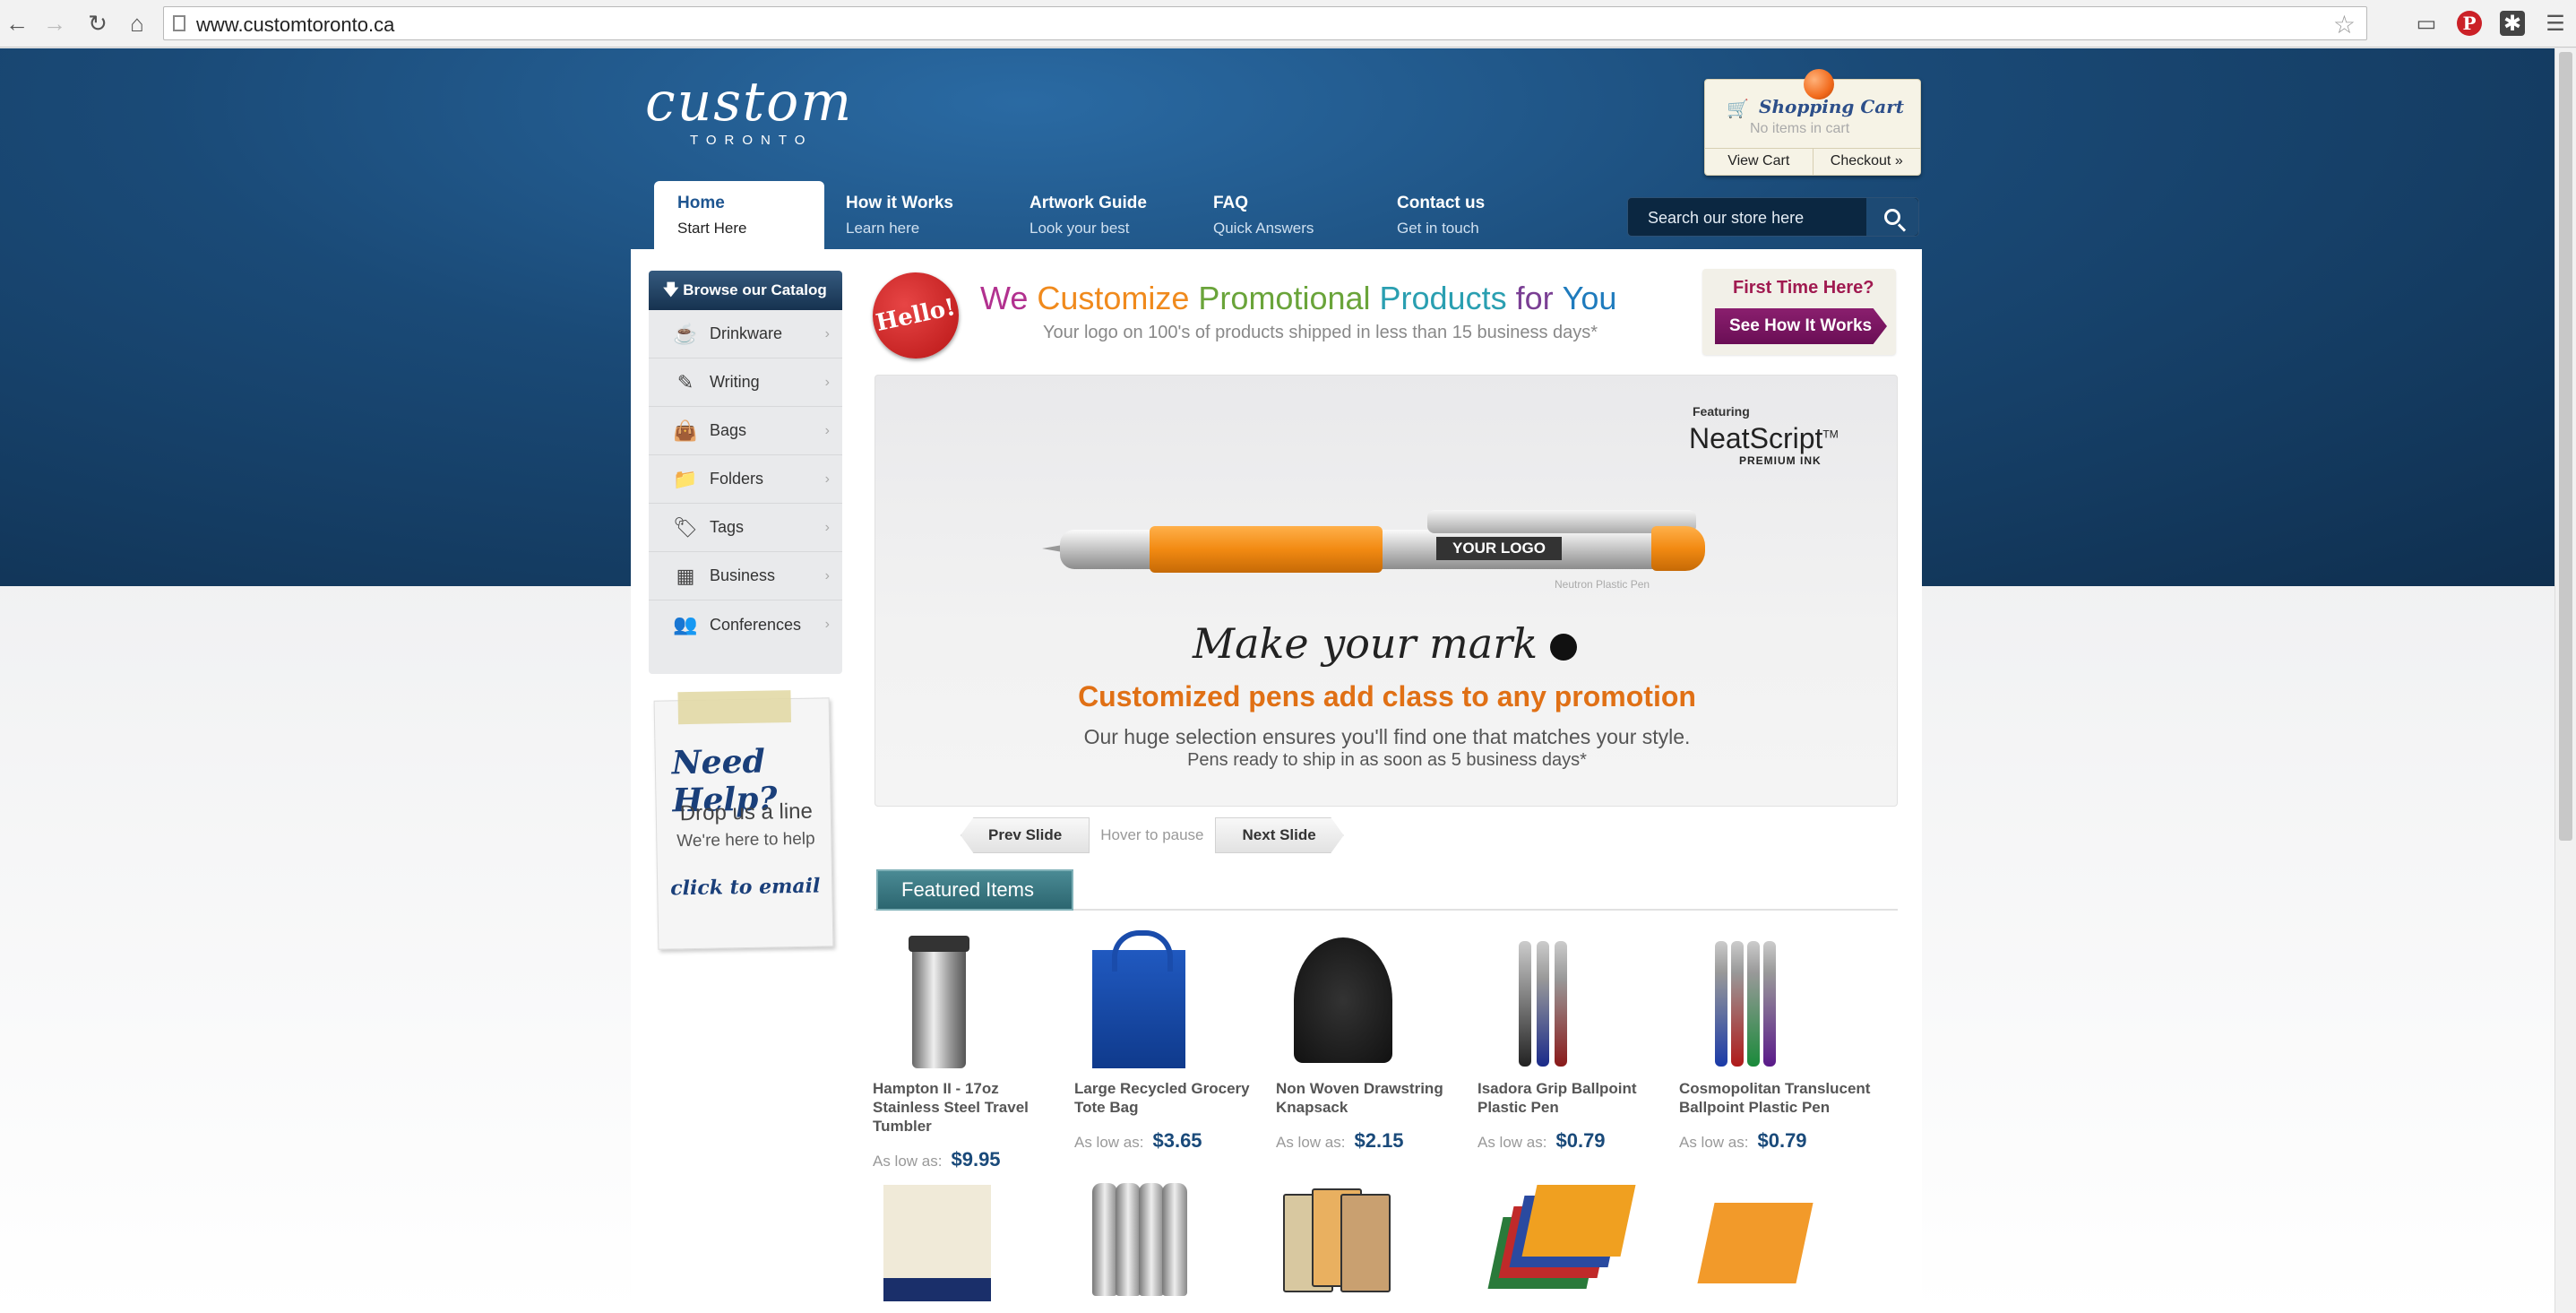 This screenshot has height=1313, width=2576. Describe the element at coordinates (1279, 835) in the screenshot. I see `next-slide-button: Next Slide` at that location.